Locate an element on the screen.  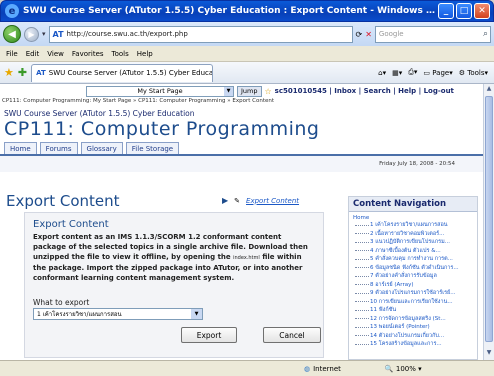
nav-item: 13 พอยน์เตอร์ (Pointer) is located at coordinates (413, 327).